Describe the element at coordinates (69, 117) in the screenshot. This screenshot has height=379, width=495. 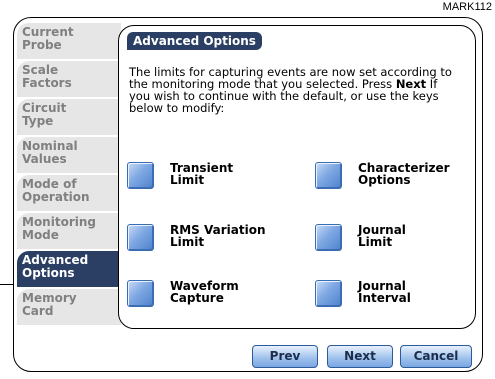
I see `sidebar-item-circuit-type: Circuit Type` at that location.